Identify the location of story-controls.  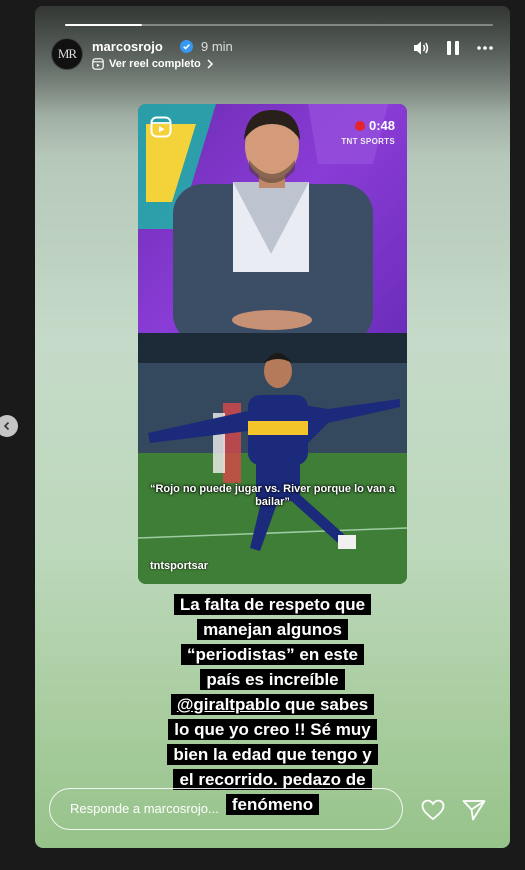
(453, 48).